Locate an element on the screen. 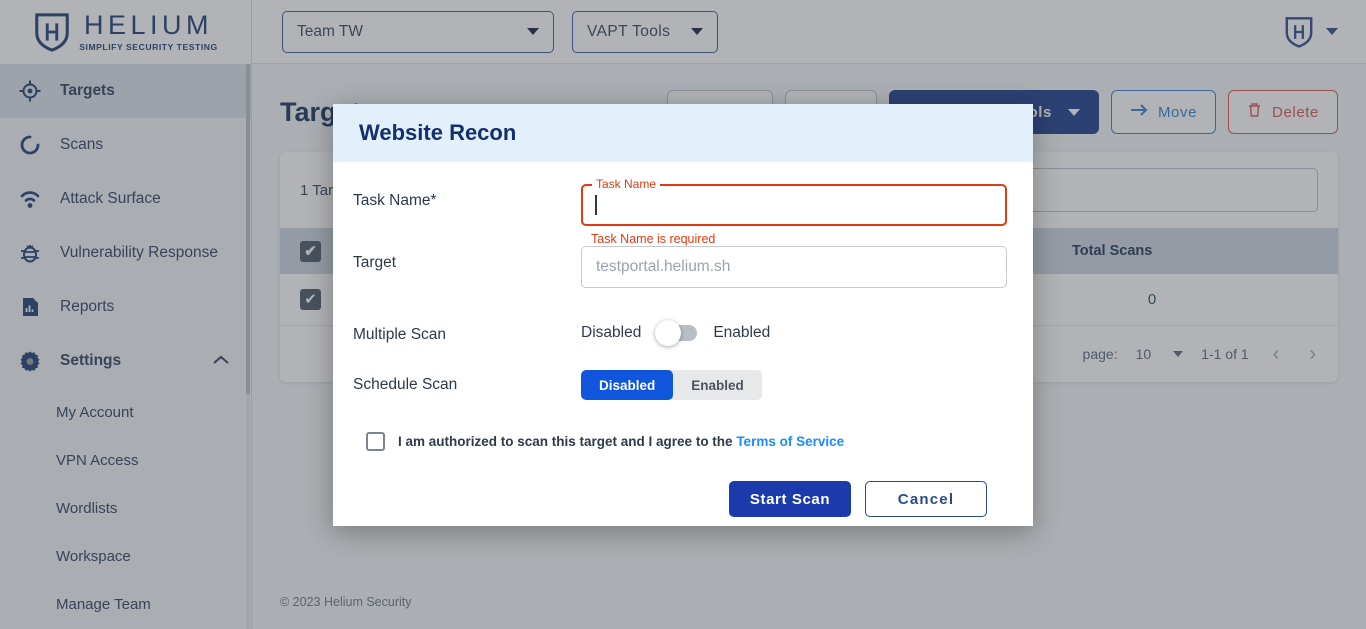  multiple-scan-toggle is located at coordinates (676, 333).